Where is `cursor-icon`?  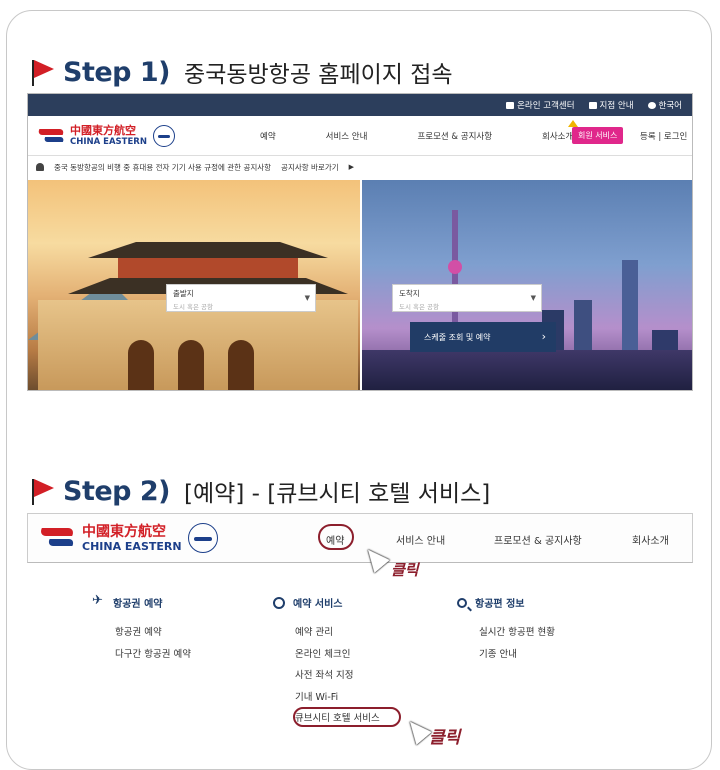
cursor-icon is located at coordinates (417, 730).